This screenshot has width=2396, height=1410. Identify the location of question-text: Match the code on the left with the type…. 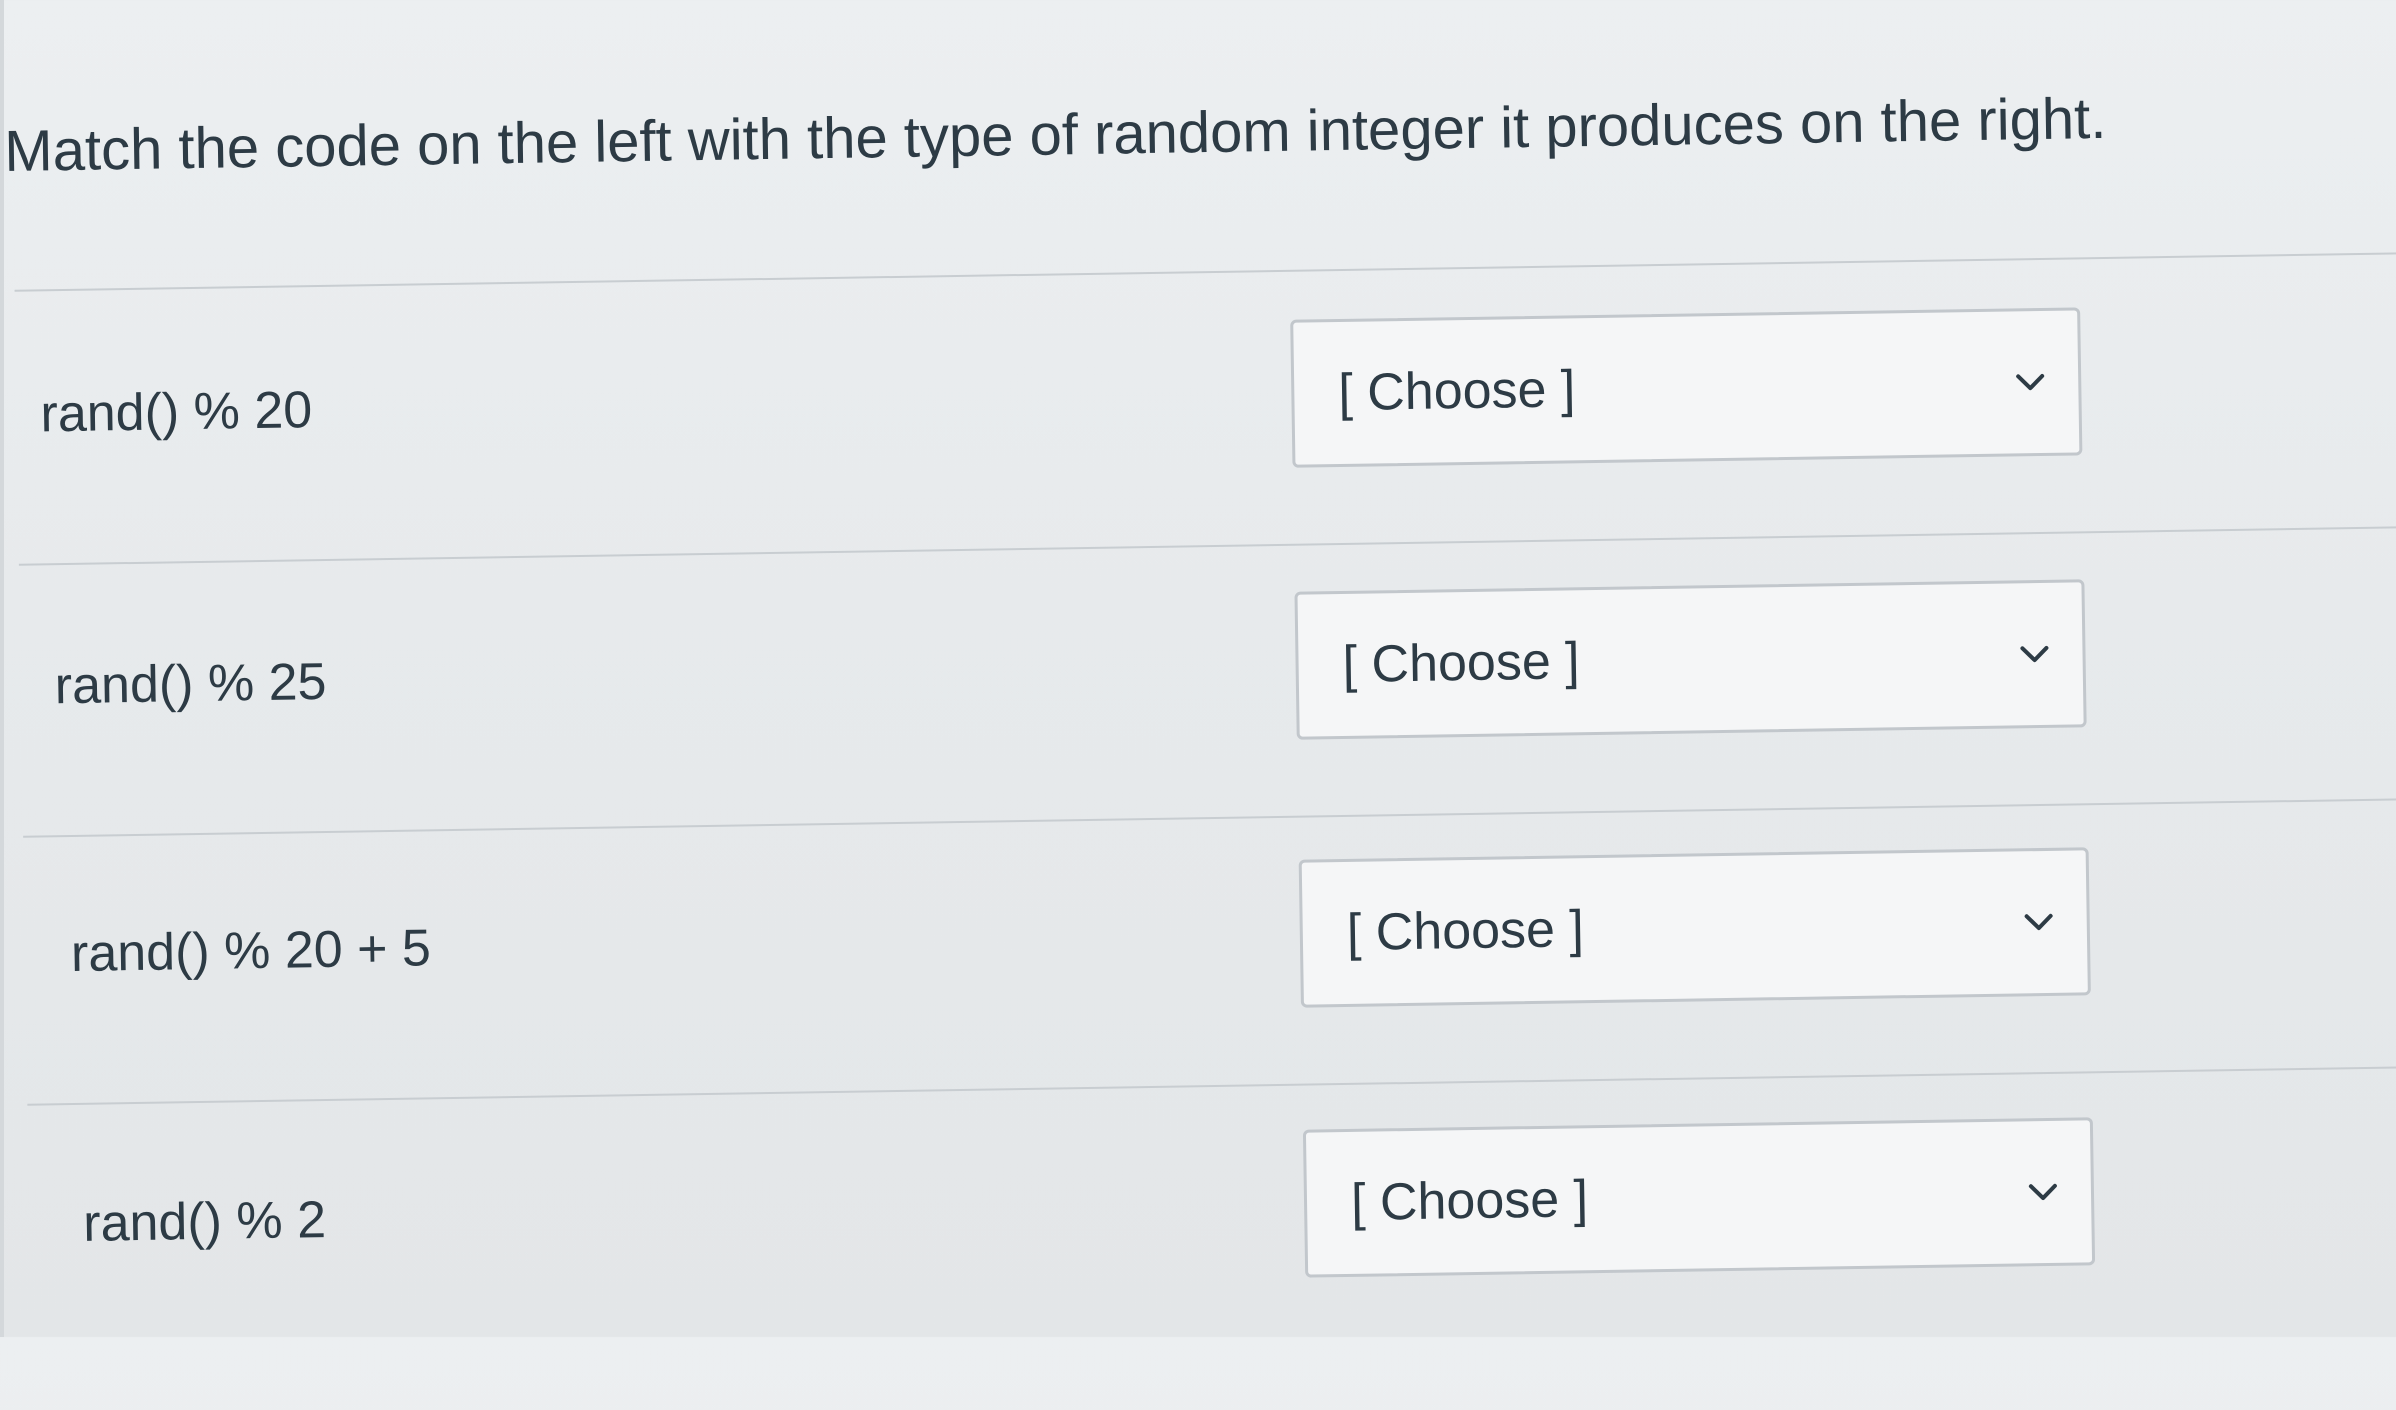
(1055, 134).